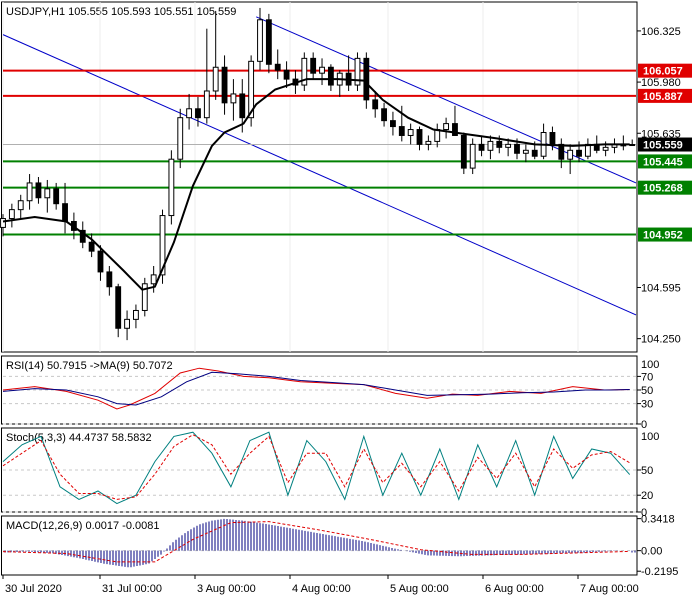 This screenshot has height=605, width=700. I want to click on price-label-text: 105.559, so click(663, 146).